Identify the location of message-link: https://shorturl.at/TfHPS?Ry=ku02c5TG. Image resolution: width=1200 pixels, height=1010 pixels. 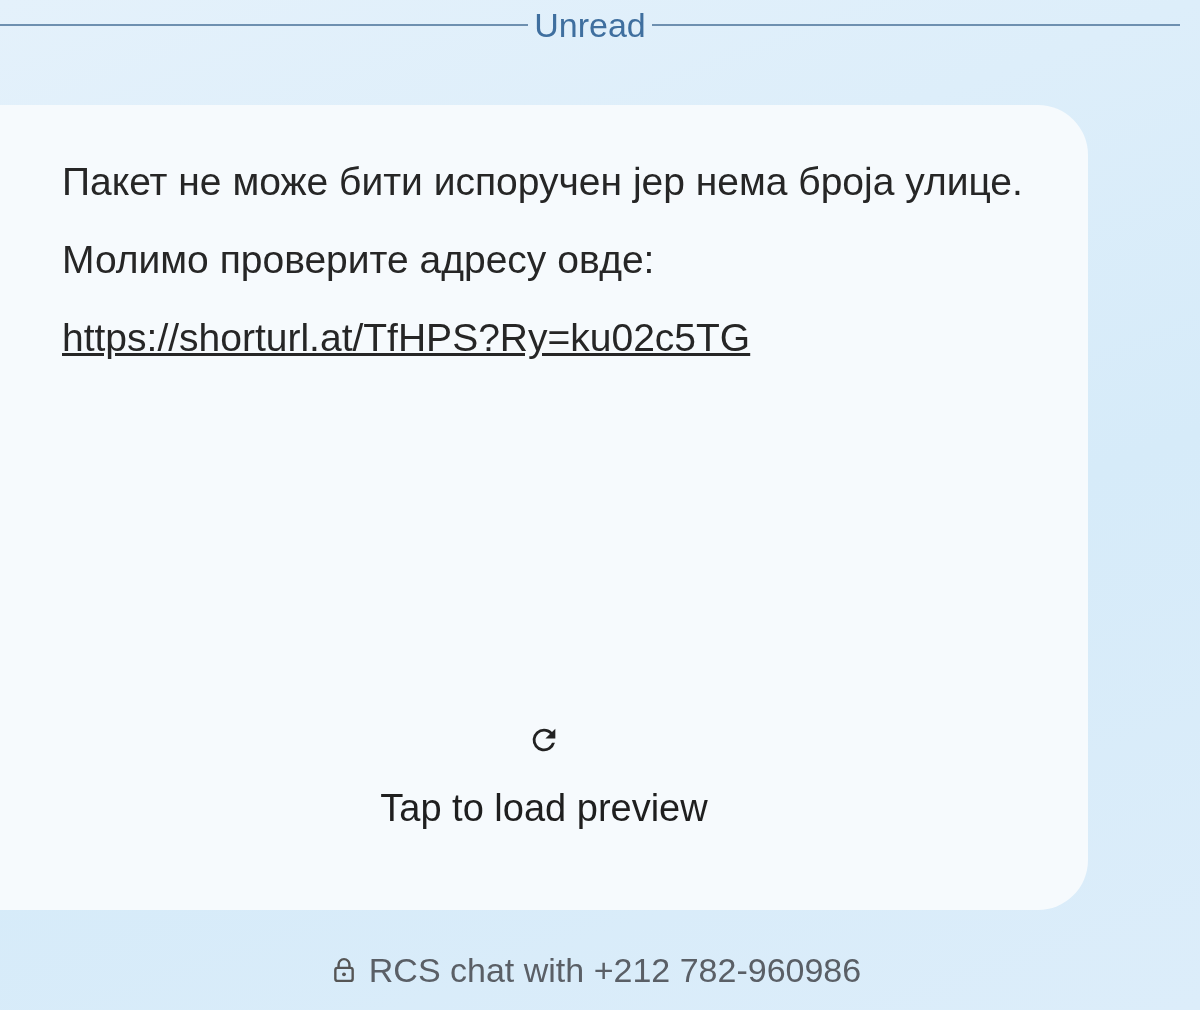
(406, 337).